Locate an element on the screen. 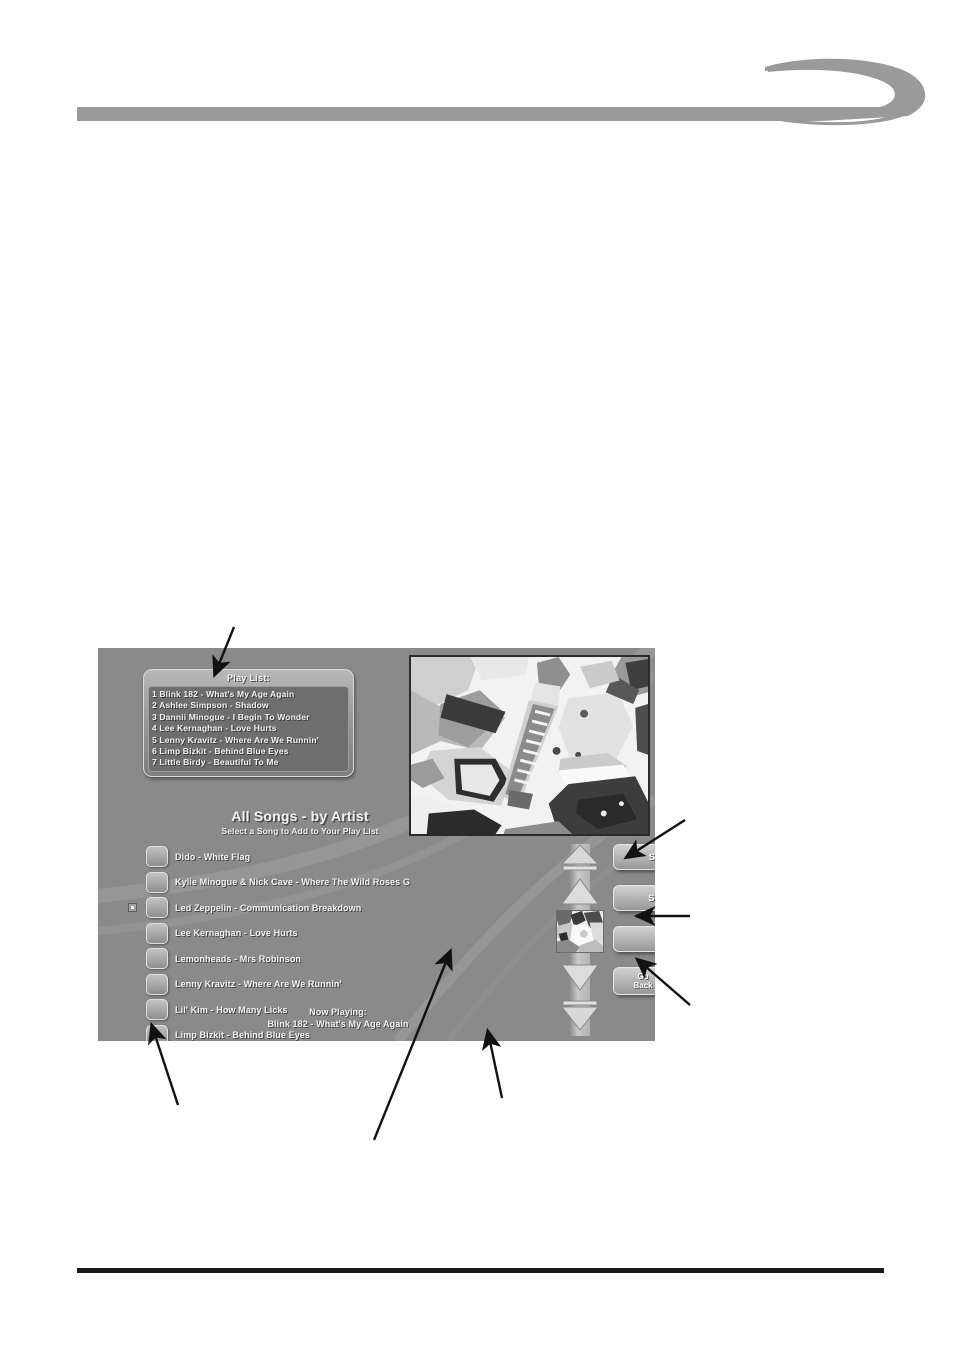 This screenshot has height=1351, width=954. song-row: Lemonheads - Mrs Robinson is located at coordinates (303, 959).